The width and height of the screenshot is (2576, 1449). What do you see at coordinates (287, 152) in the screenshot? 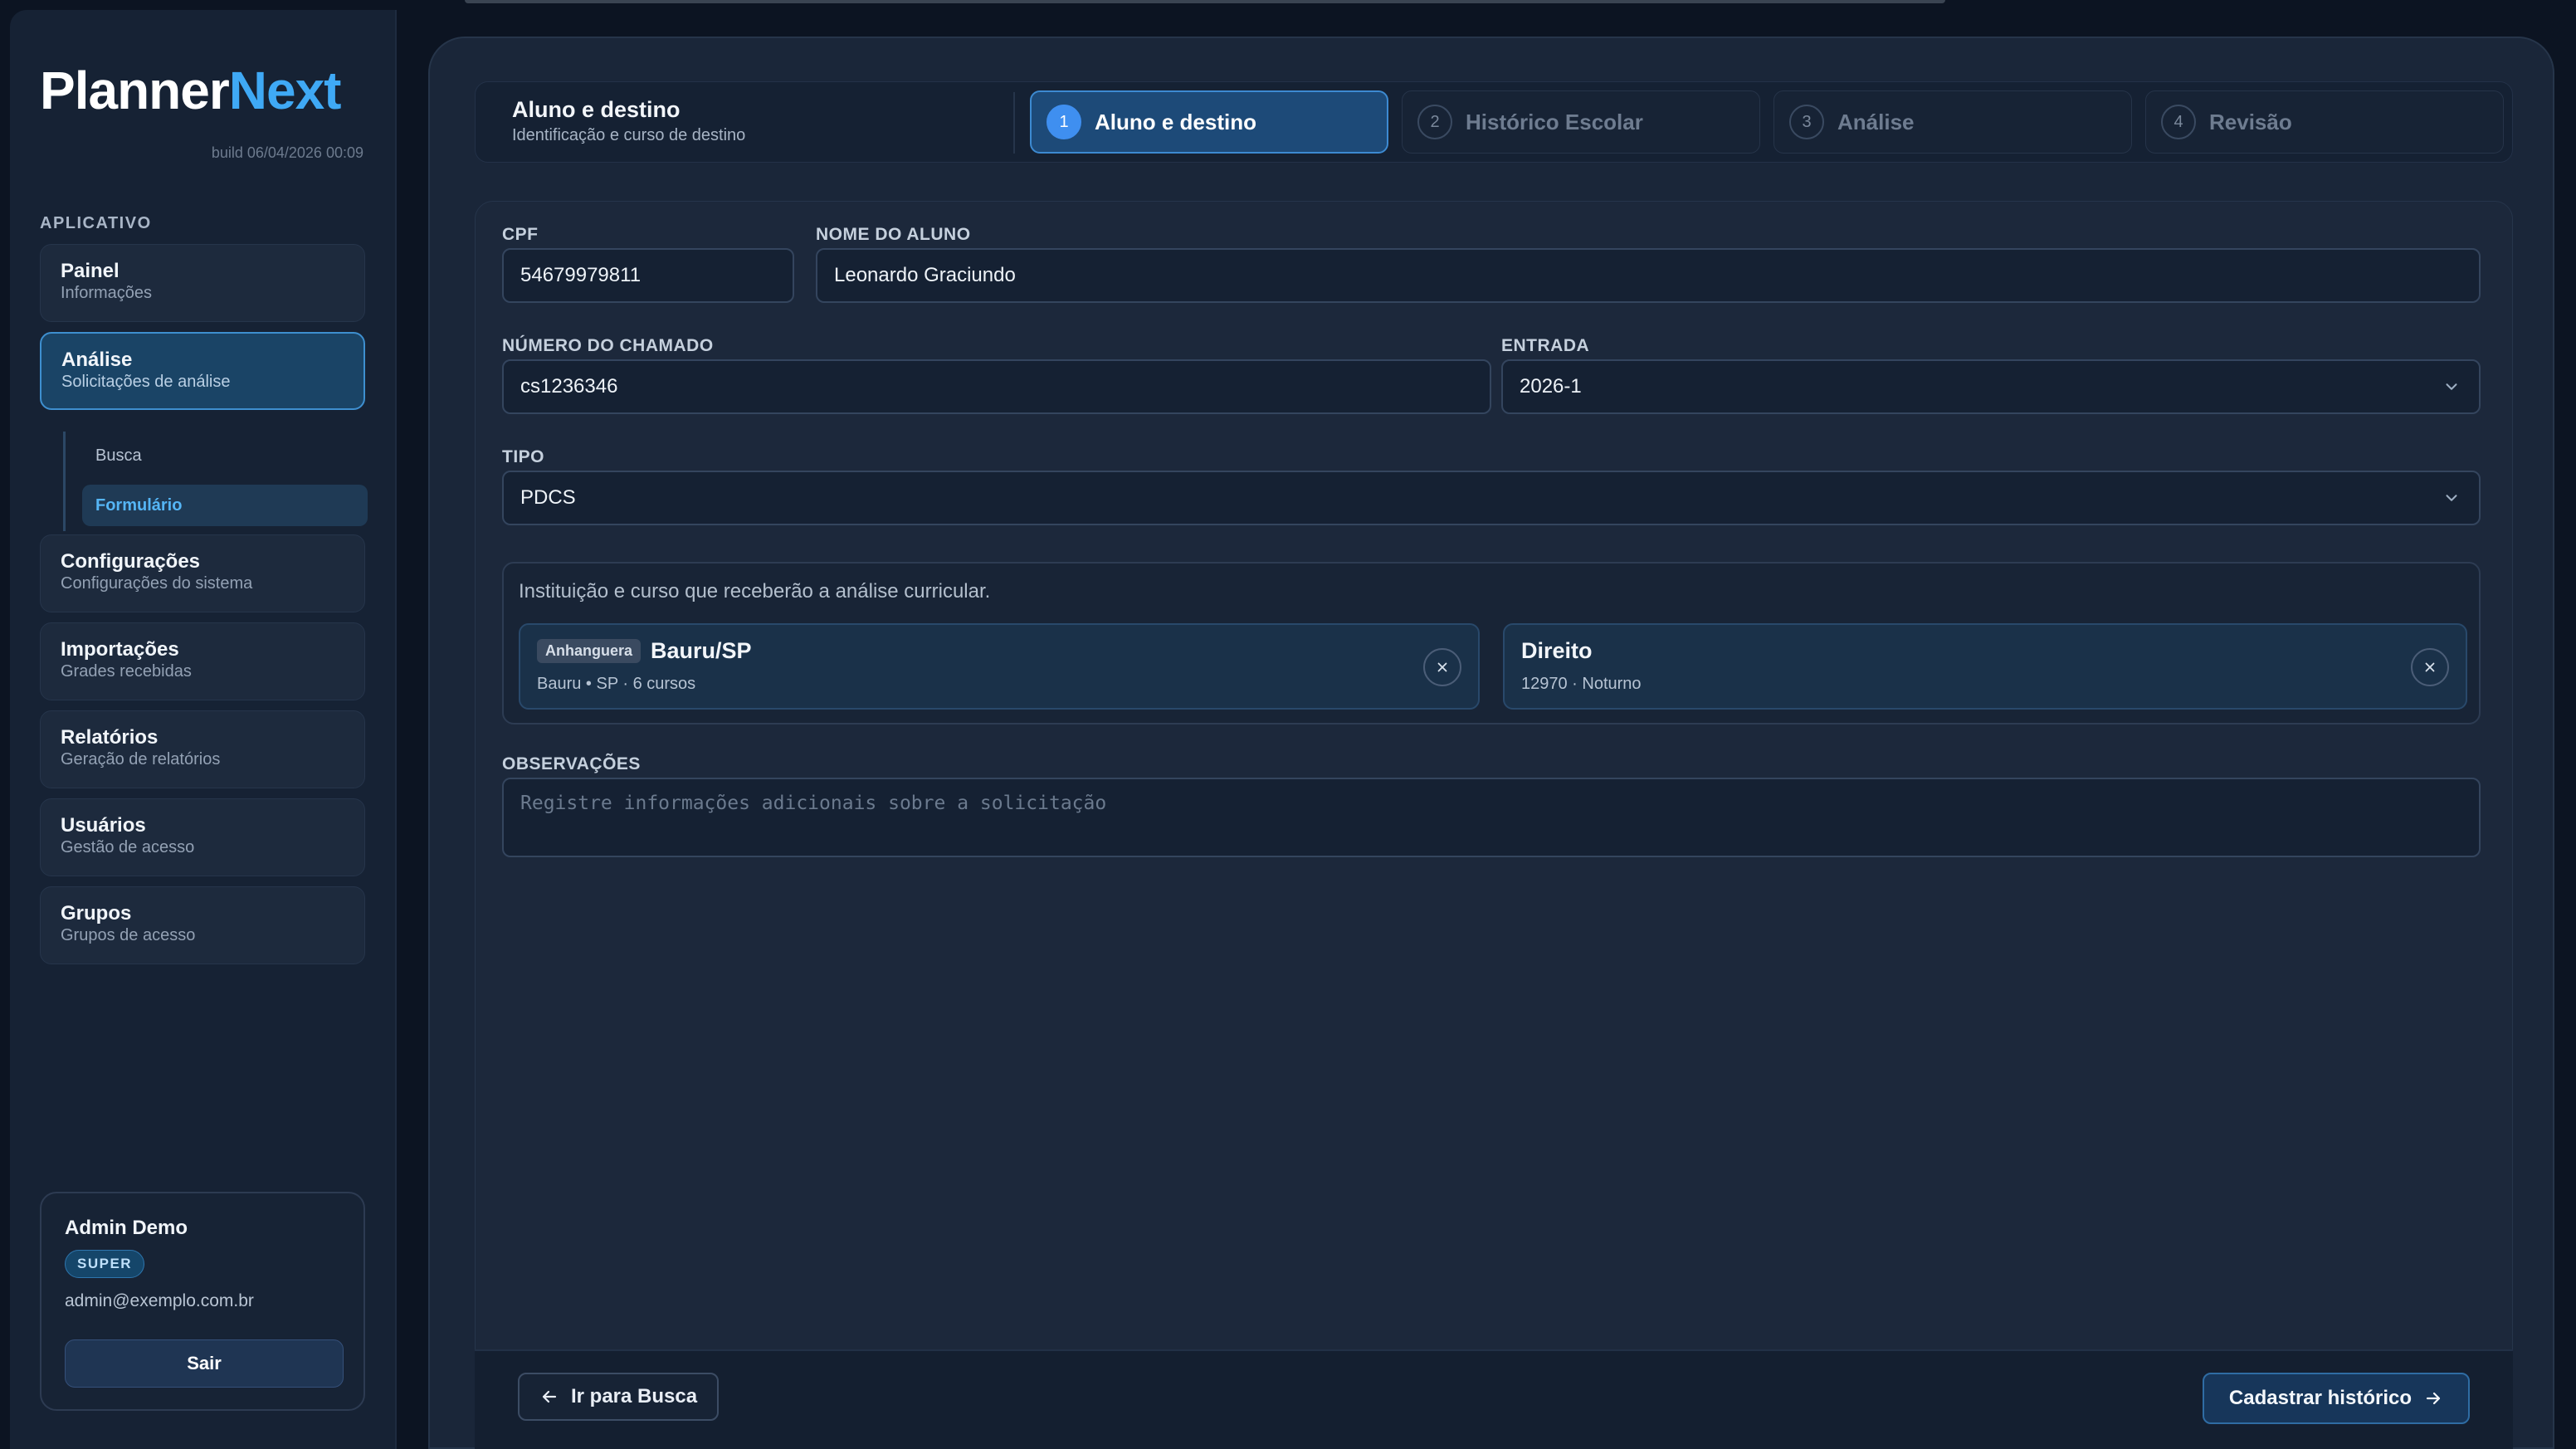
I see `build-info: build 06/04/2026 00:09` at bounding box center [287, 152].